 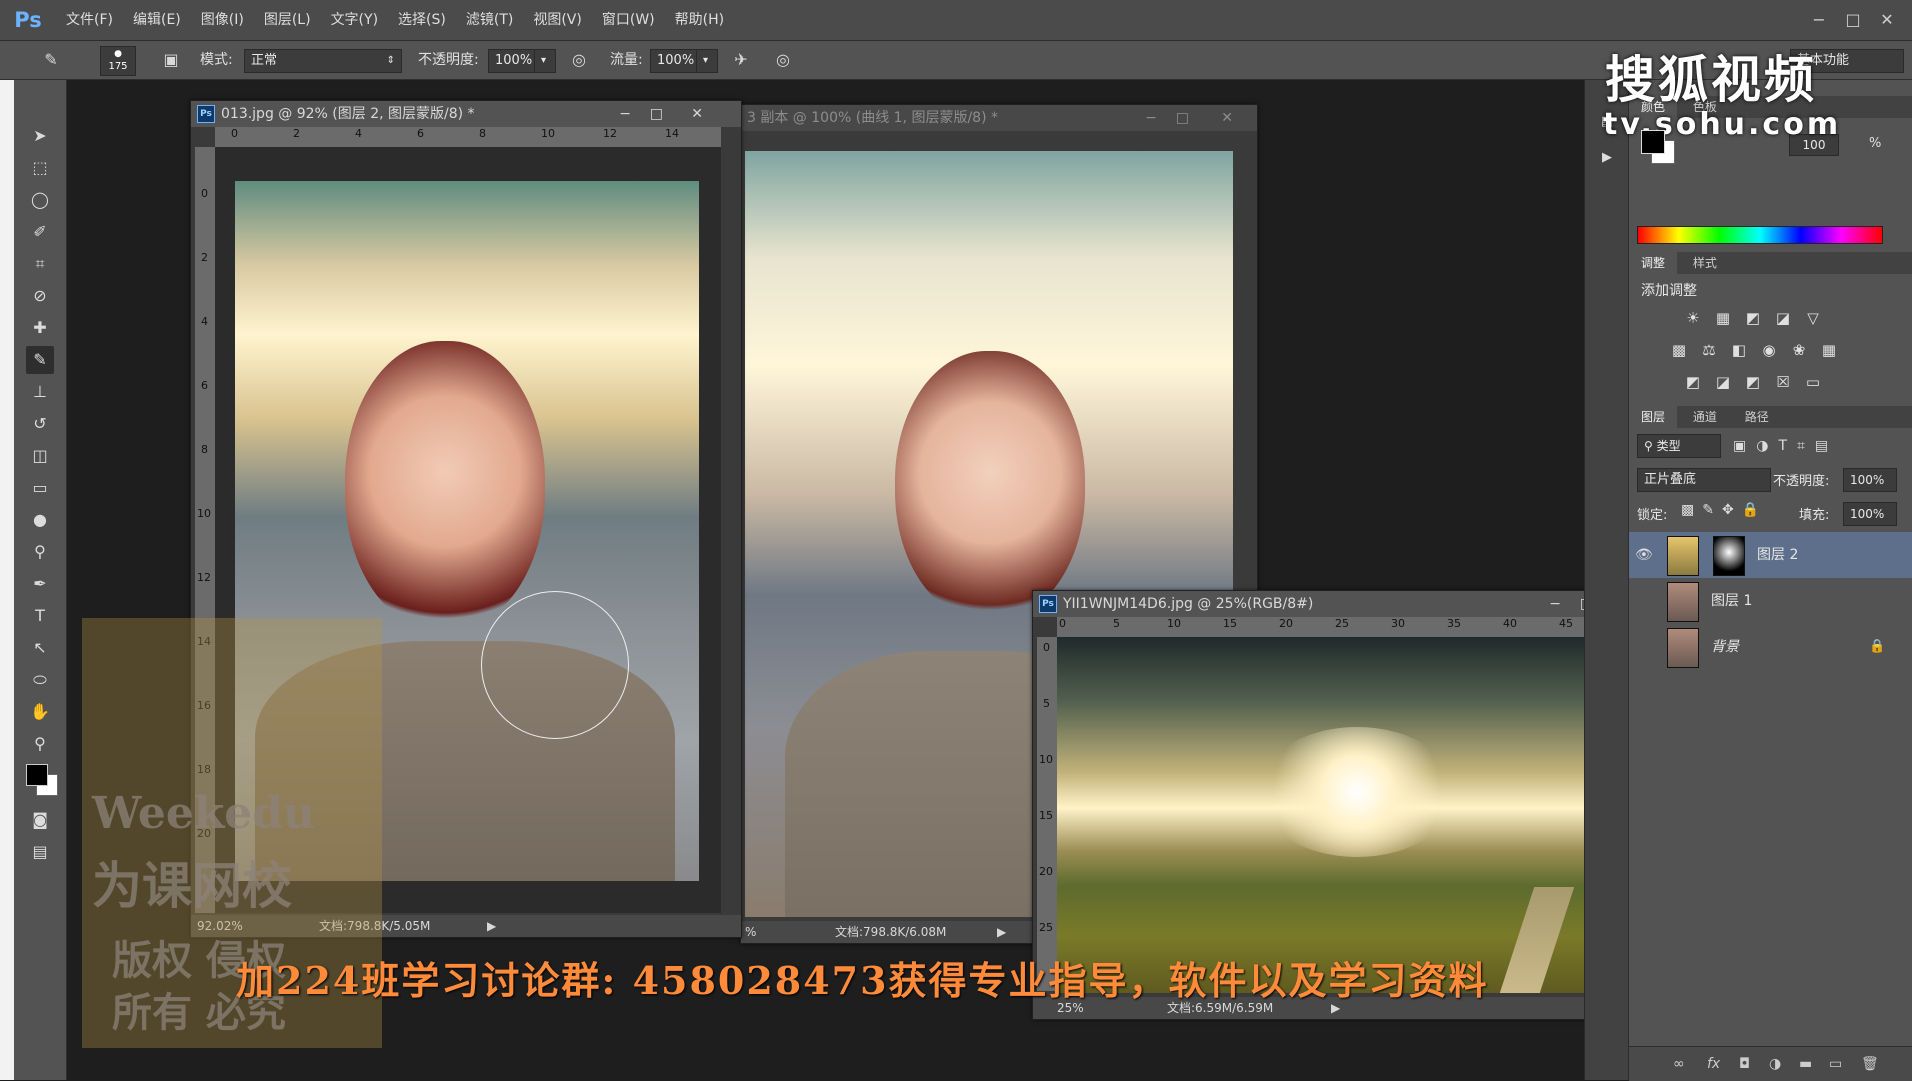 I want to click on clone-stamp-tool-icon: ⊥, so click(x=40, y=392).